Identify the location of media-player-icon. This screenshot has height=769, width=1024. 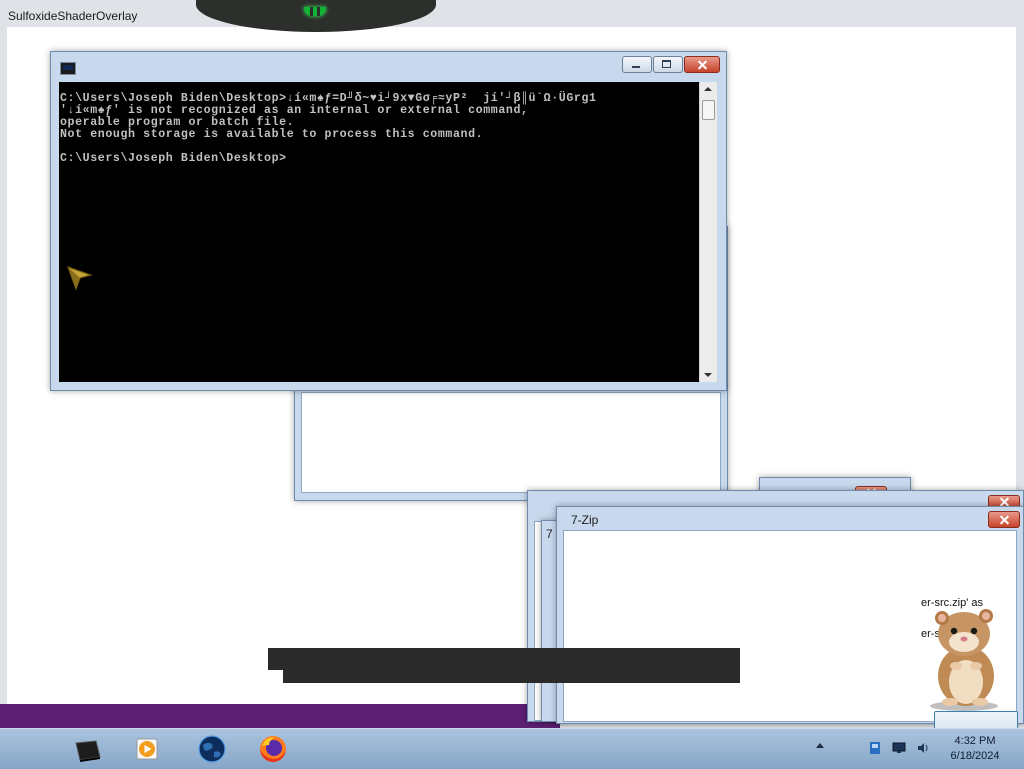
(148, 749).